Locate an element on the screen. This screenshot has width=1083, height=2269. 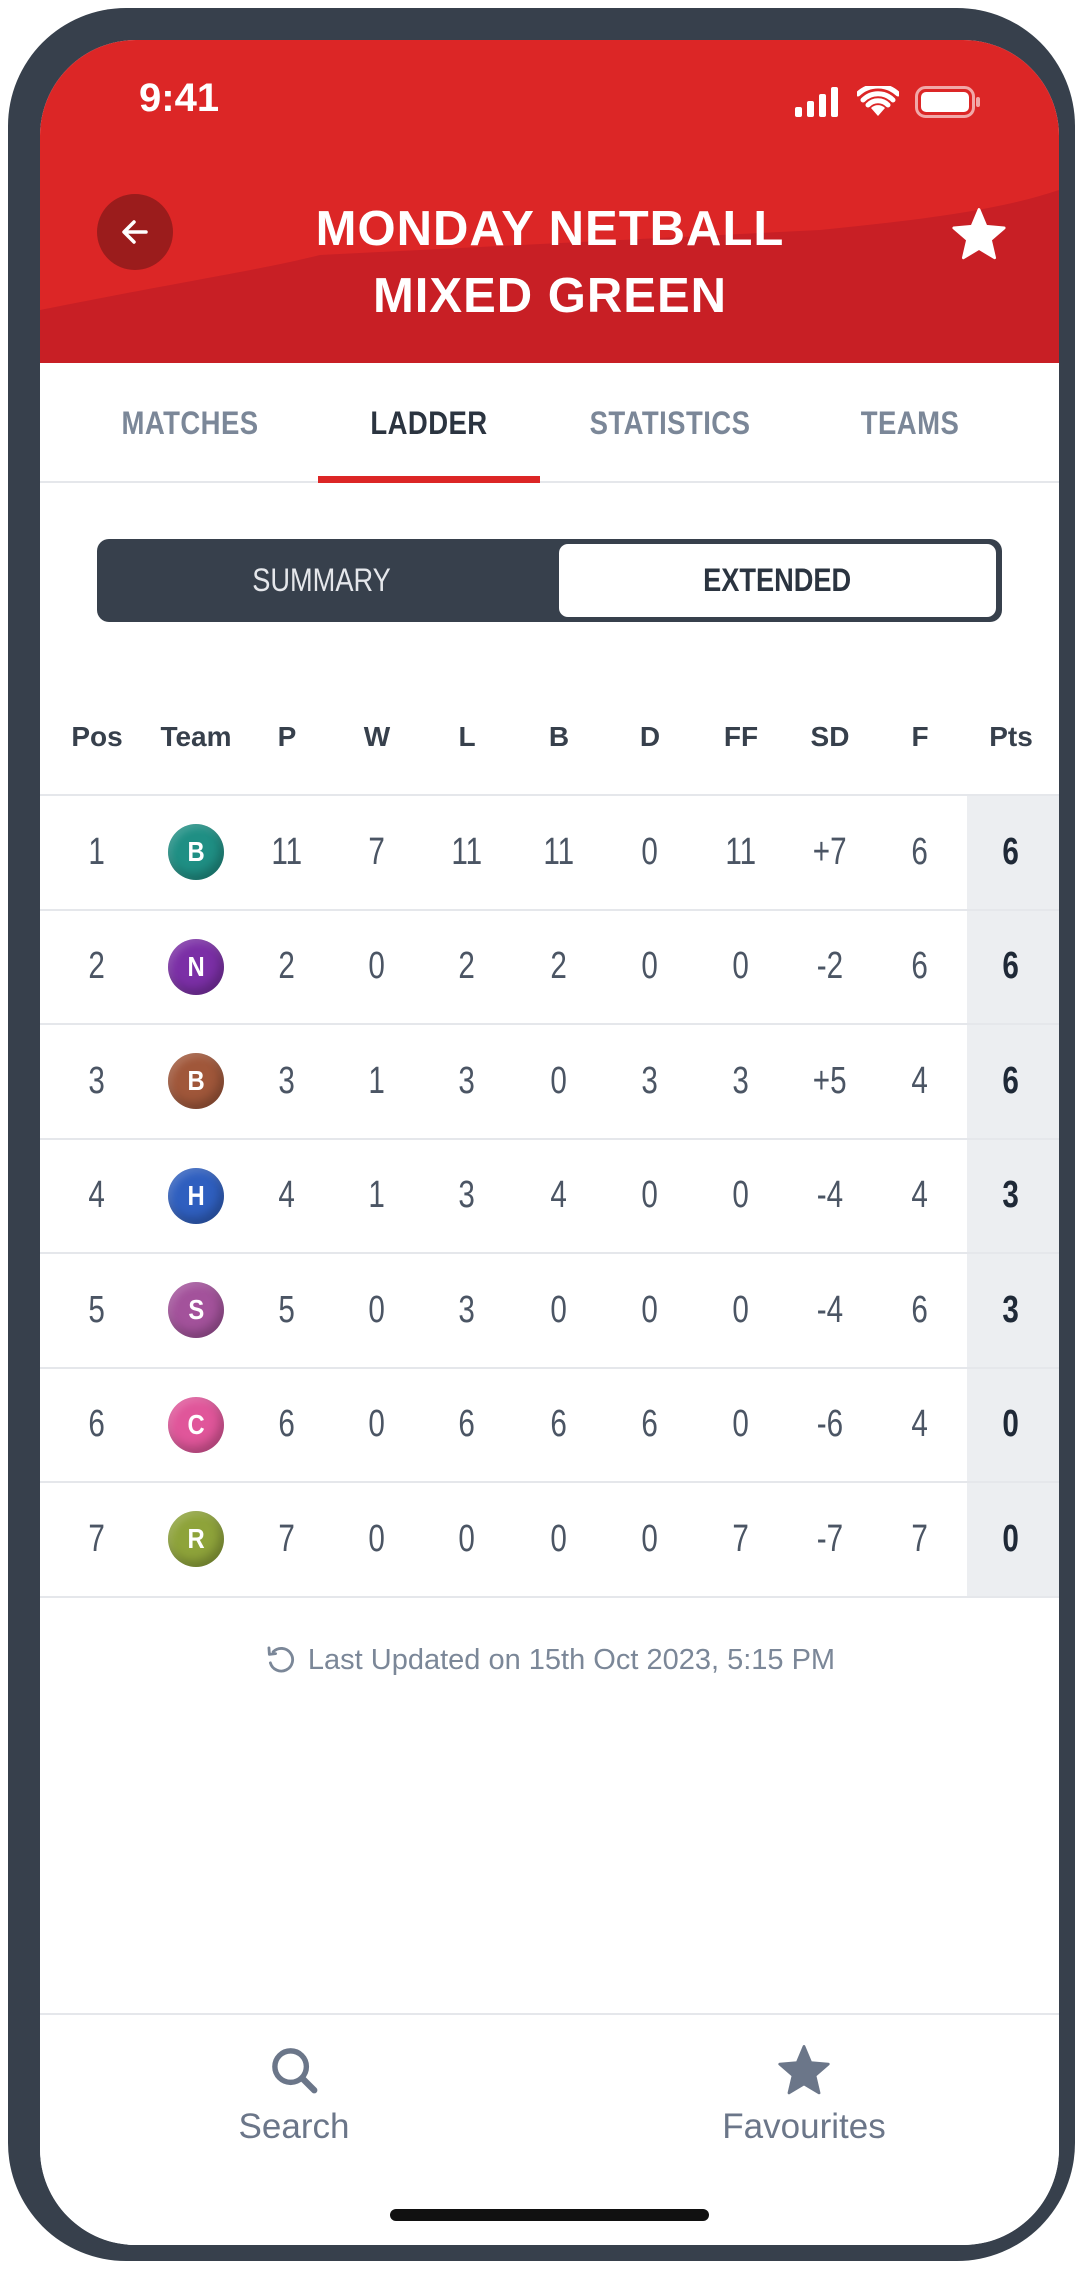
team-badge-initial: H is located at coordinates (196, 1195).